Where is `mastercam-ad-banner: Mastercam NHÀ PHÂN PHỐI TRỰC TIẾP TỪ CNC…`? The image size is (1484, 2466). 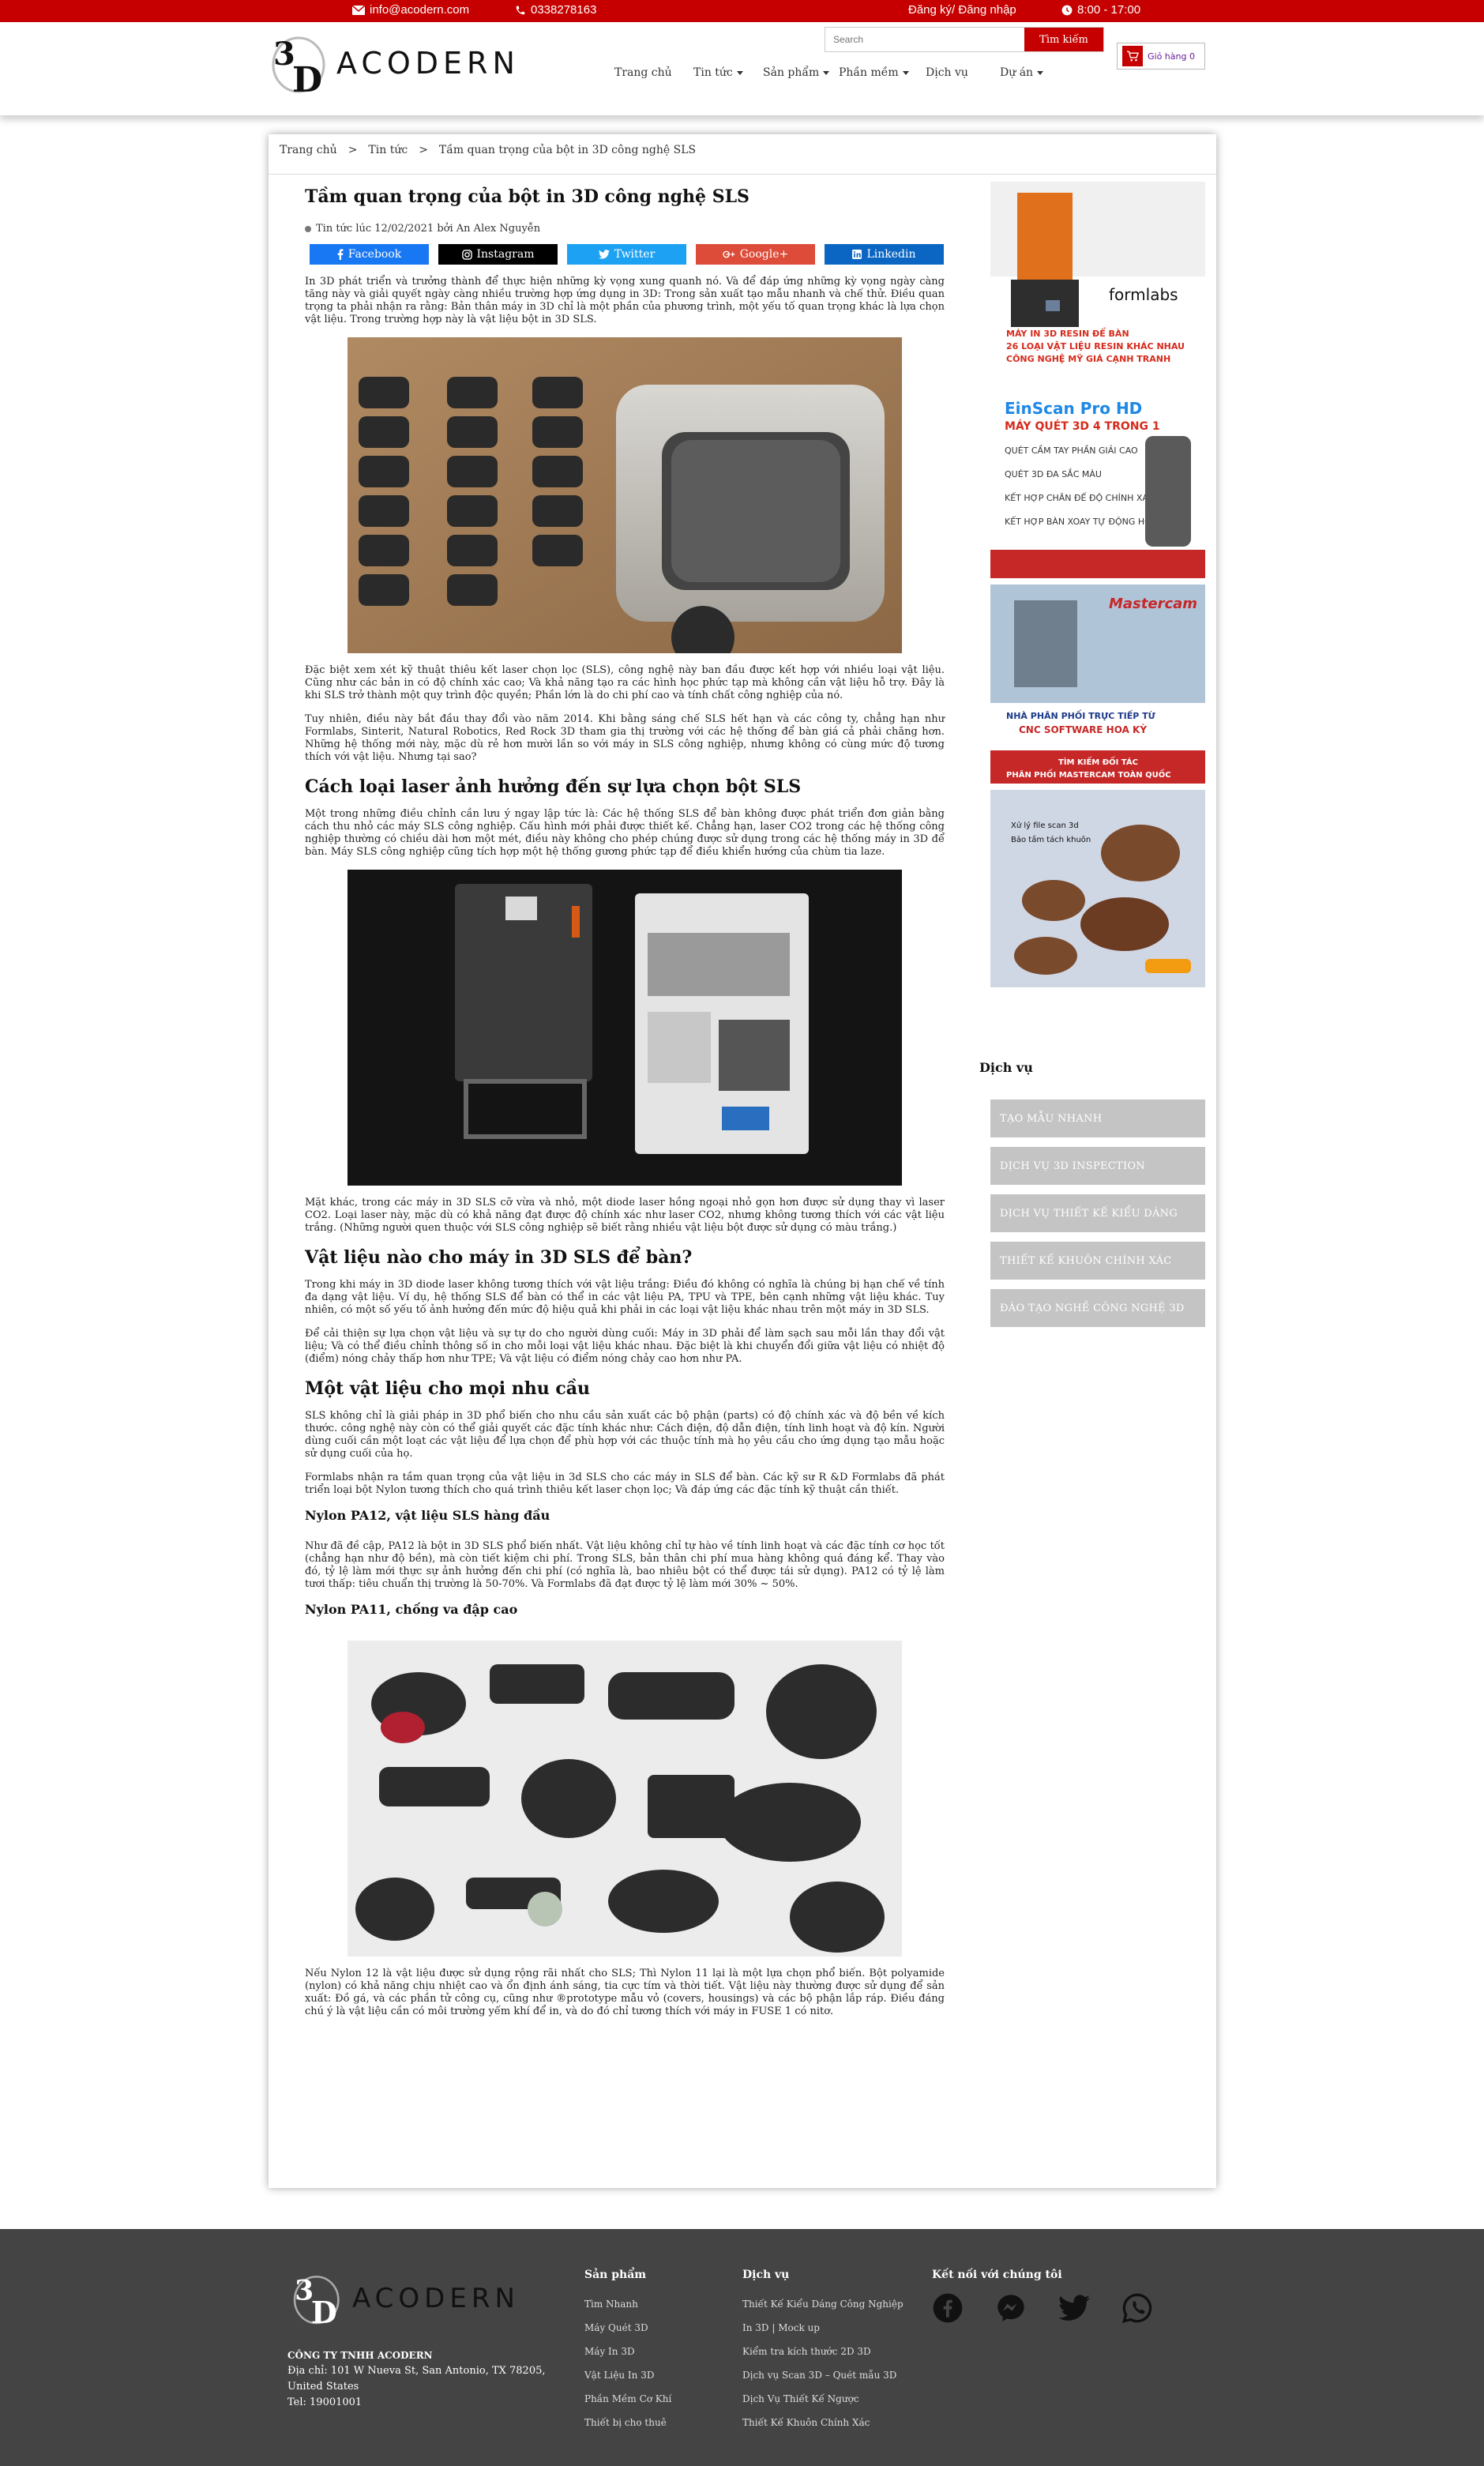 mastercam-ad-banner: Mastercam NHÀ PHÂN PHỐI TRỰC TIẾP TỪ CNC… is located at coordinates (1097, 684).